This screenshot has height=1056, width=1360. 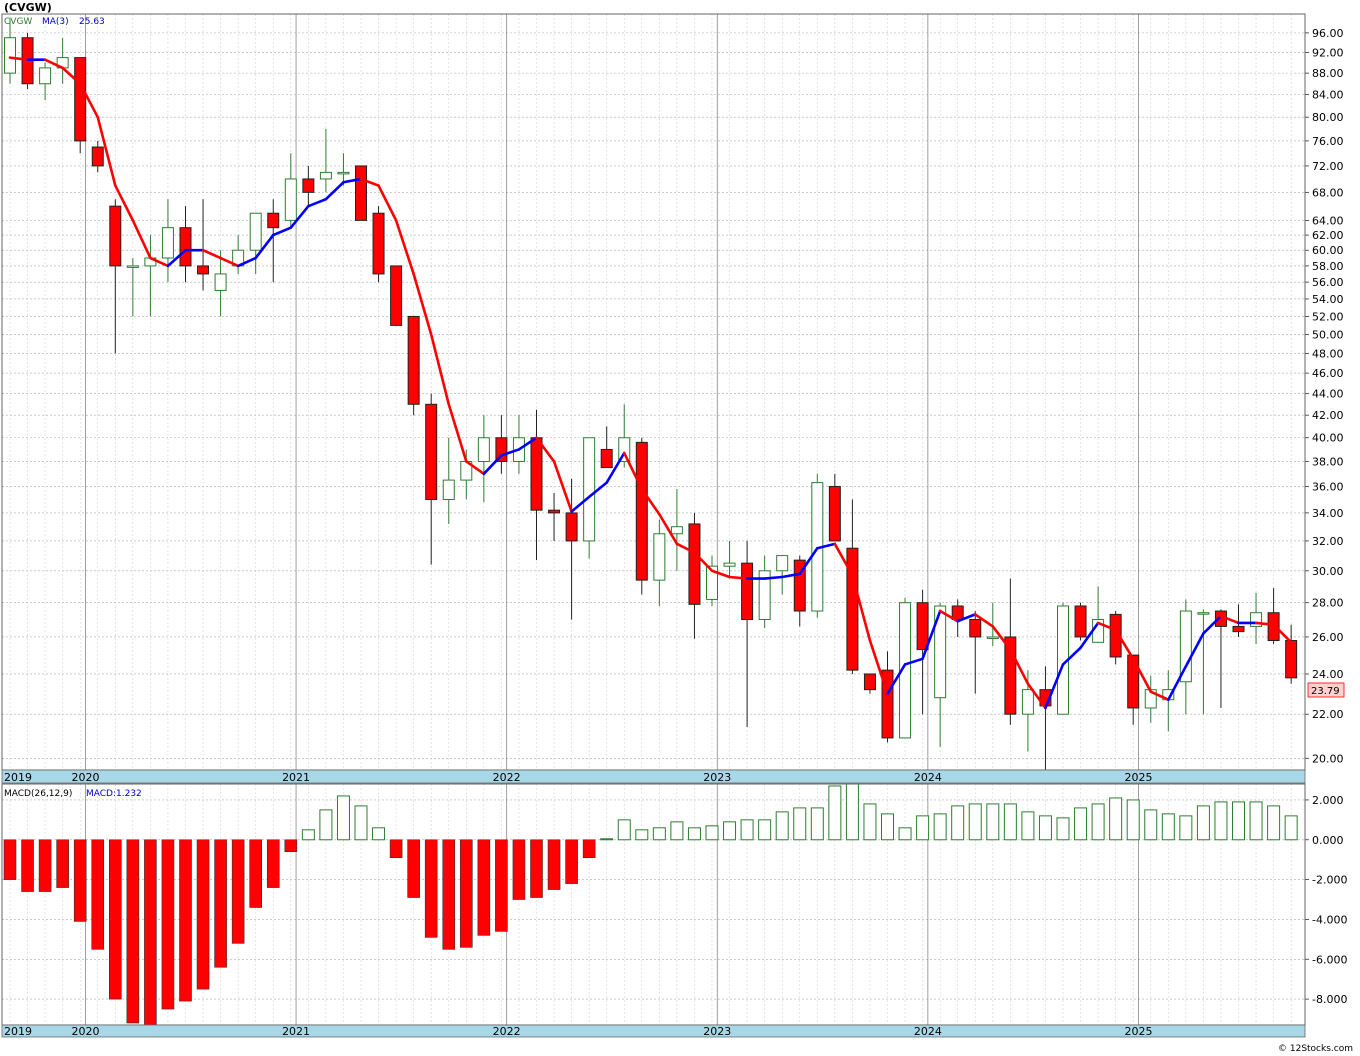 I want to click on macd-legend-label: MACD(26,12,9), so click(x=38, y=794).